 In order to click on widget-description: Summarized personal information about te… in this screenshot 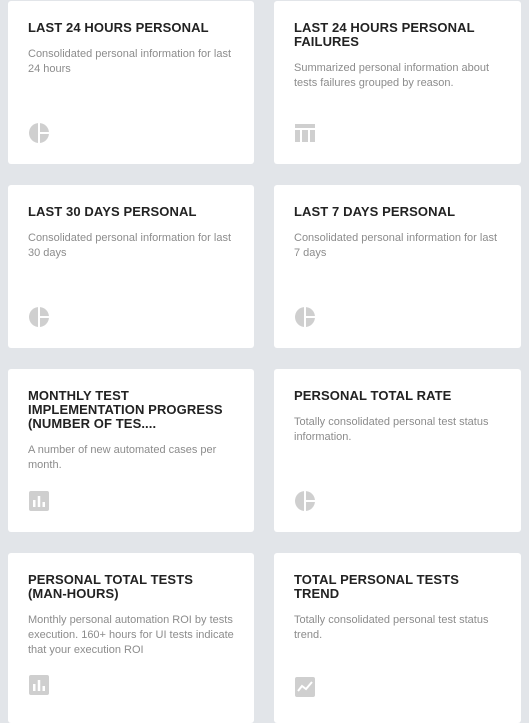, I will do `click(392, 75)`.